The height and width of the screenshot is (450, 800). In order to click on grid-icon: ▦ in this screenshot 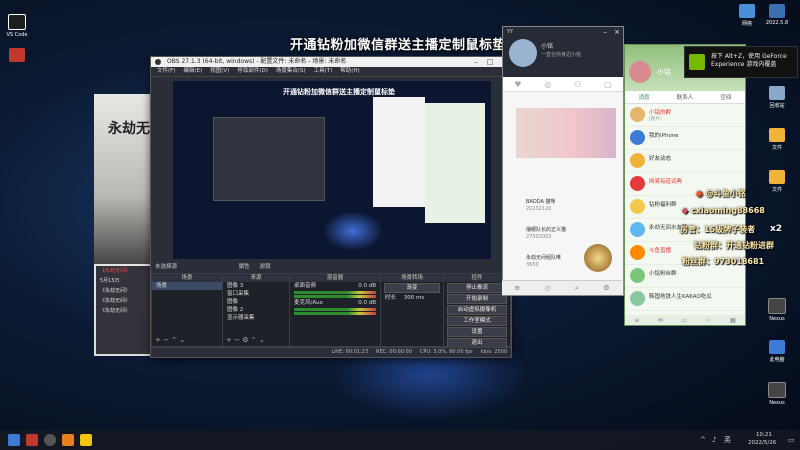, I will do `click(733, 320)`.